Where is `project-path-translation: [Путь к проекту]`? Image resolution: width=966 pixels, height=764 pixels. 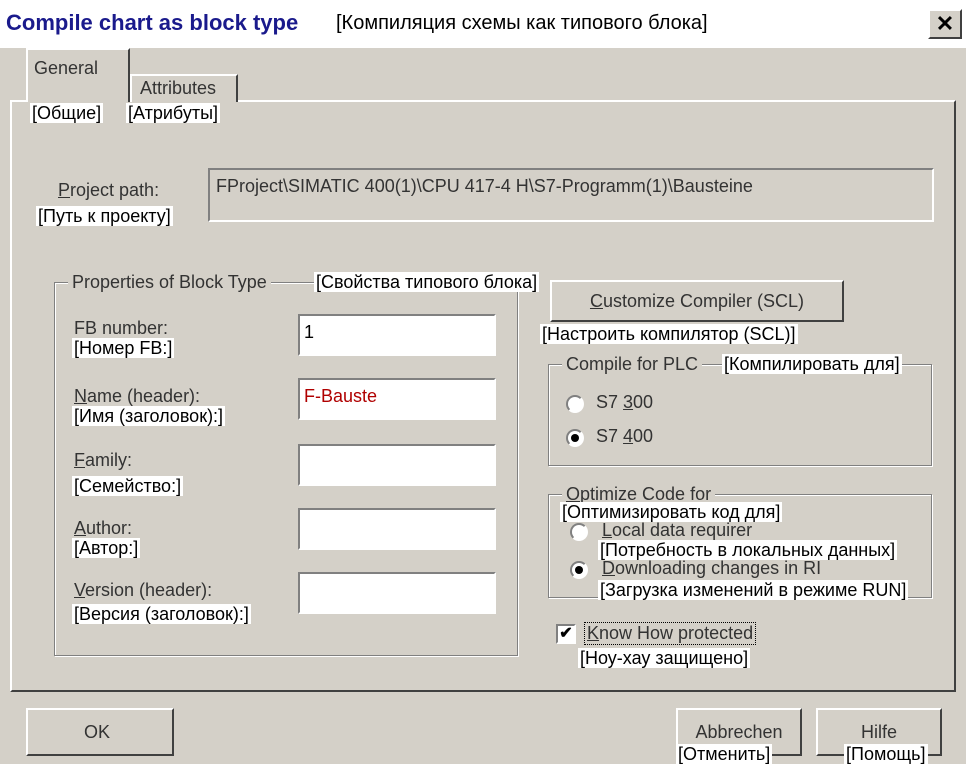 project-path-translation: [Путь к проекту] is located at coordinates (104, 216).